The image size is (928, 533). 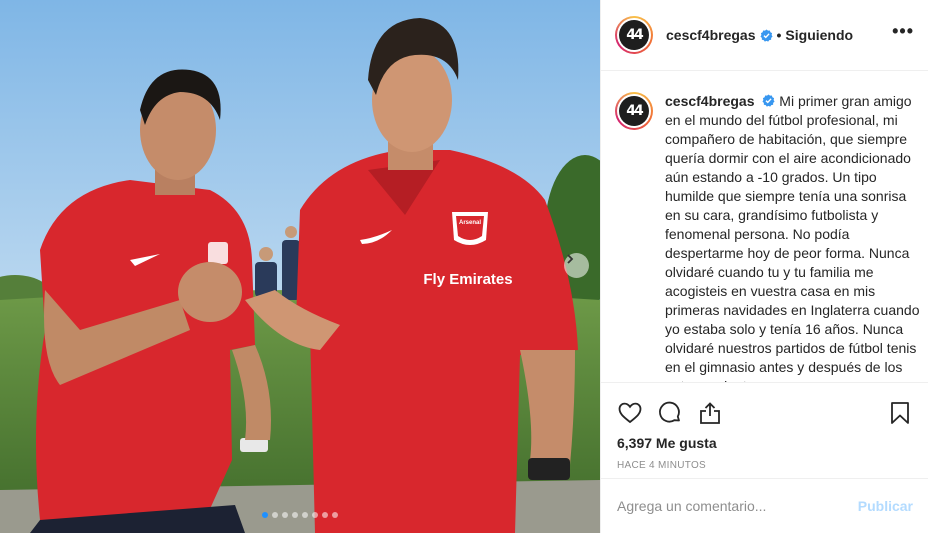 I want to click on comment-bar: Publicar, so click(x=764, y=505).